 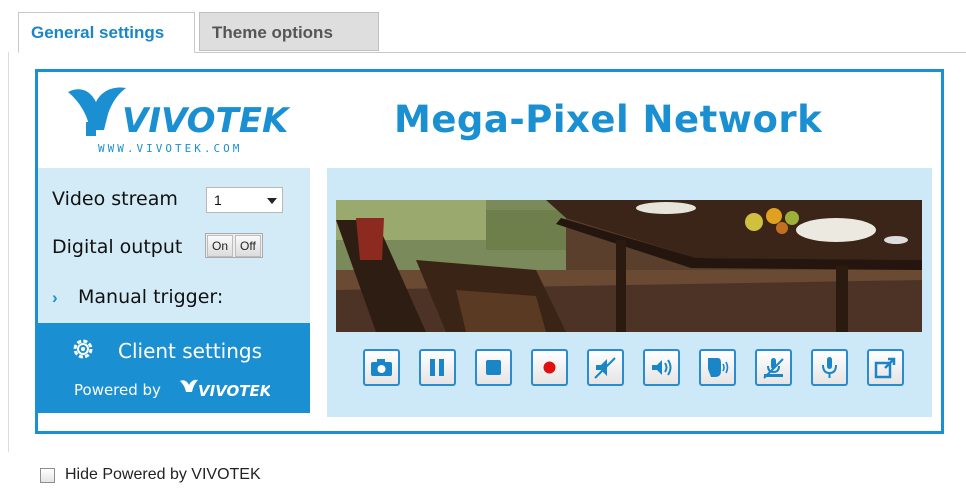 I want to click on fullscreen-button, so click(x=885, y=367).